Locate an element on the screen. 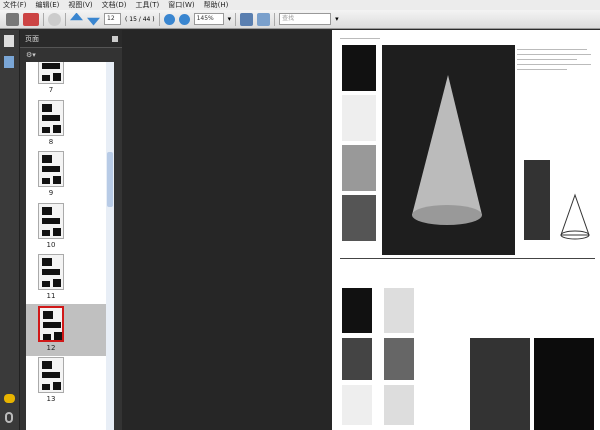 The image size is (600, 430). menu-tools: 工具(T) is located at coordinates (148, 5).